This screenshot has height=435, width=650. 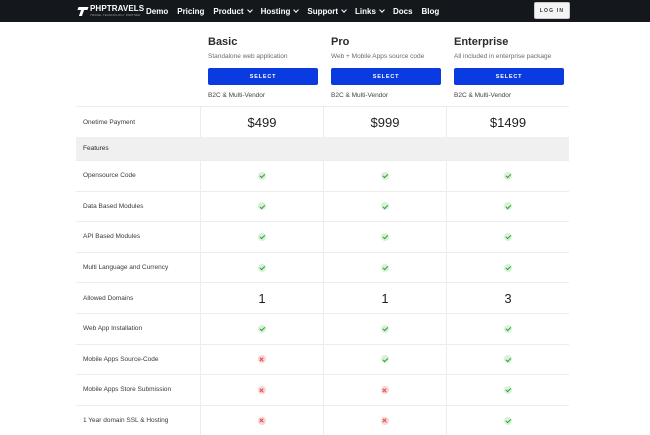 What do you see at coordinates (340, 42) in the screenshot?
I see `plan-name: Pro` at bounding box center [340, 42].